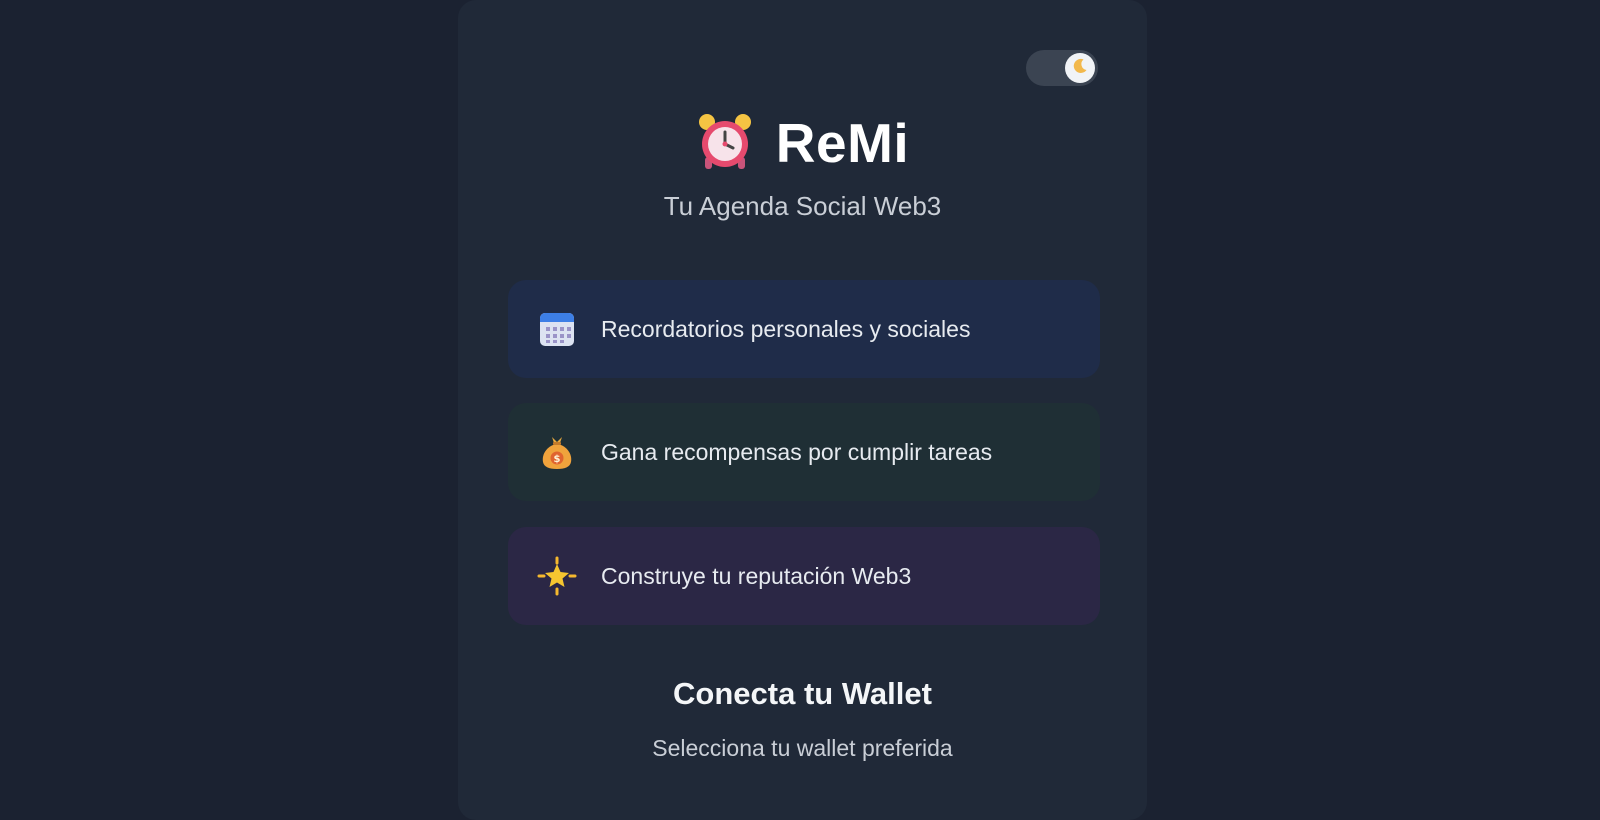 Image resolution: width=1600 pixels, height=820 pixels. Describe the element at coordinates (557, 576) in the screenshot. I see `glowing-star-icon` at that location.